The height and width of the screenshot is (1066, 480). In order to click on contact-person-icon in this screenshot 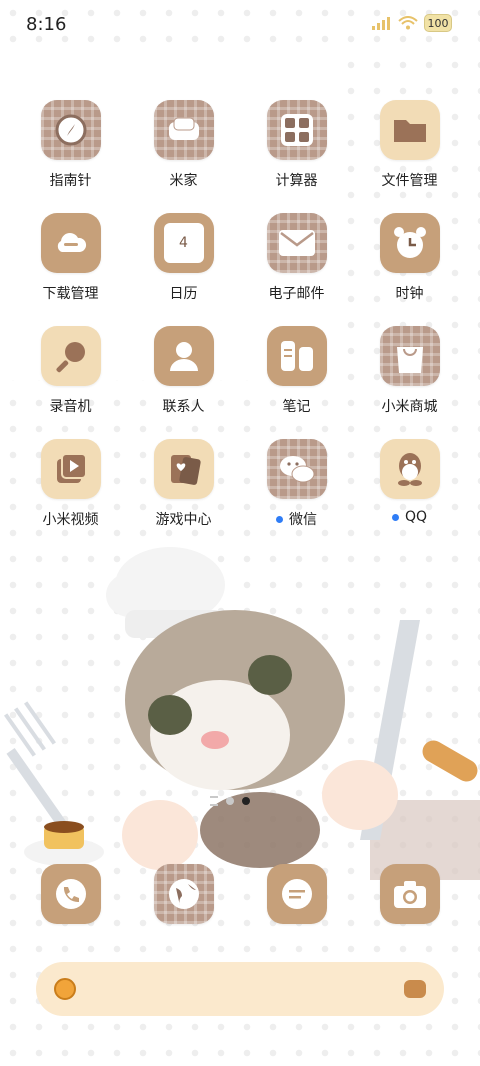, I will do `click(183, 356)`.